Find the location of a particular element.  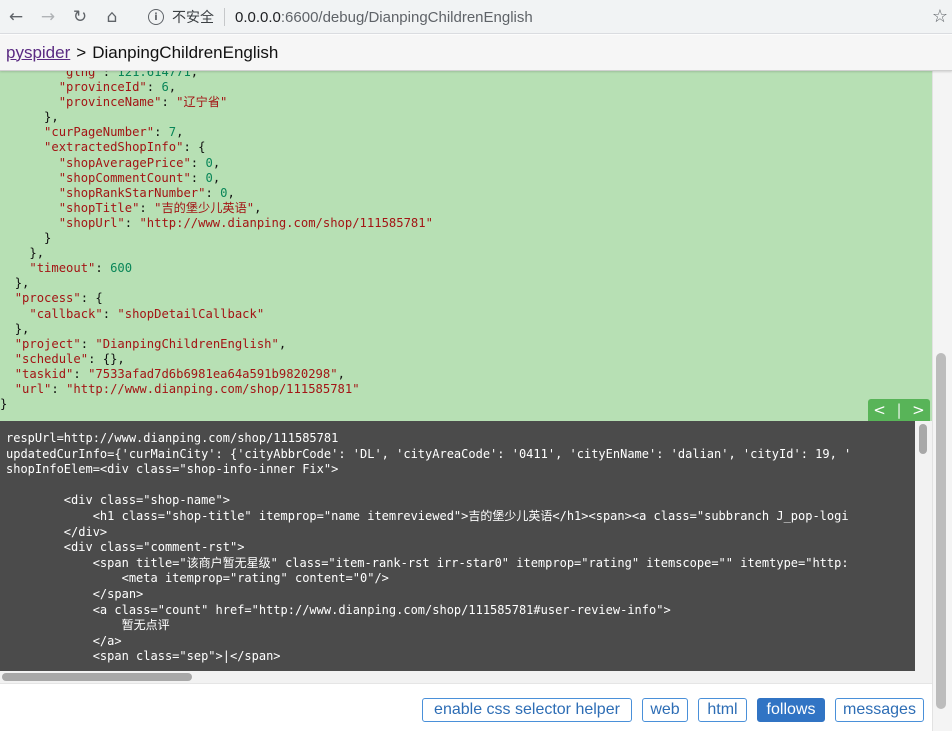

result-line: <div class="shop-name"> is located at coordinates (118, 500).